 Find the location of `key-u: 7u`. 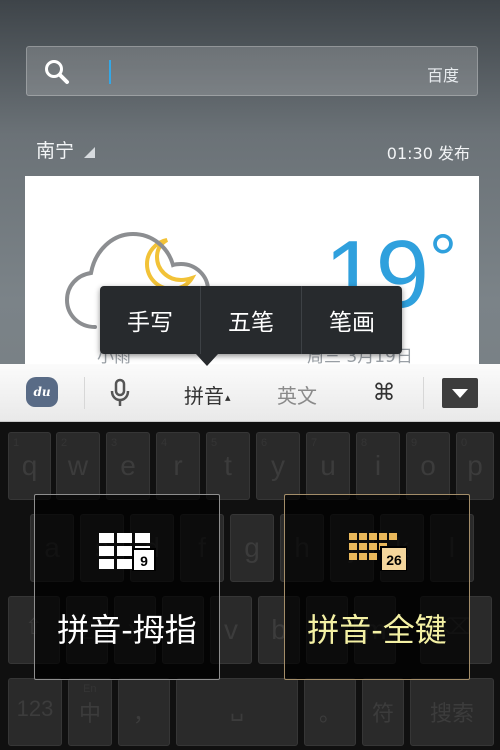

key-u: 7u is located at coordinates (328, 466).